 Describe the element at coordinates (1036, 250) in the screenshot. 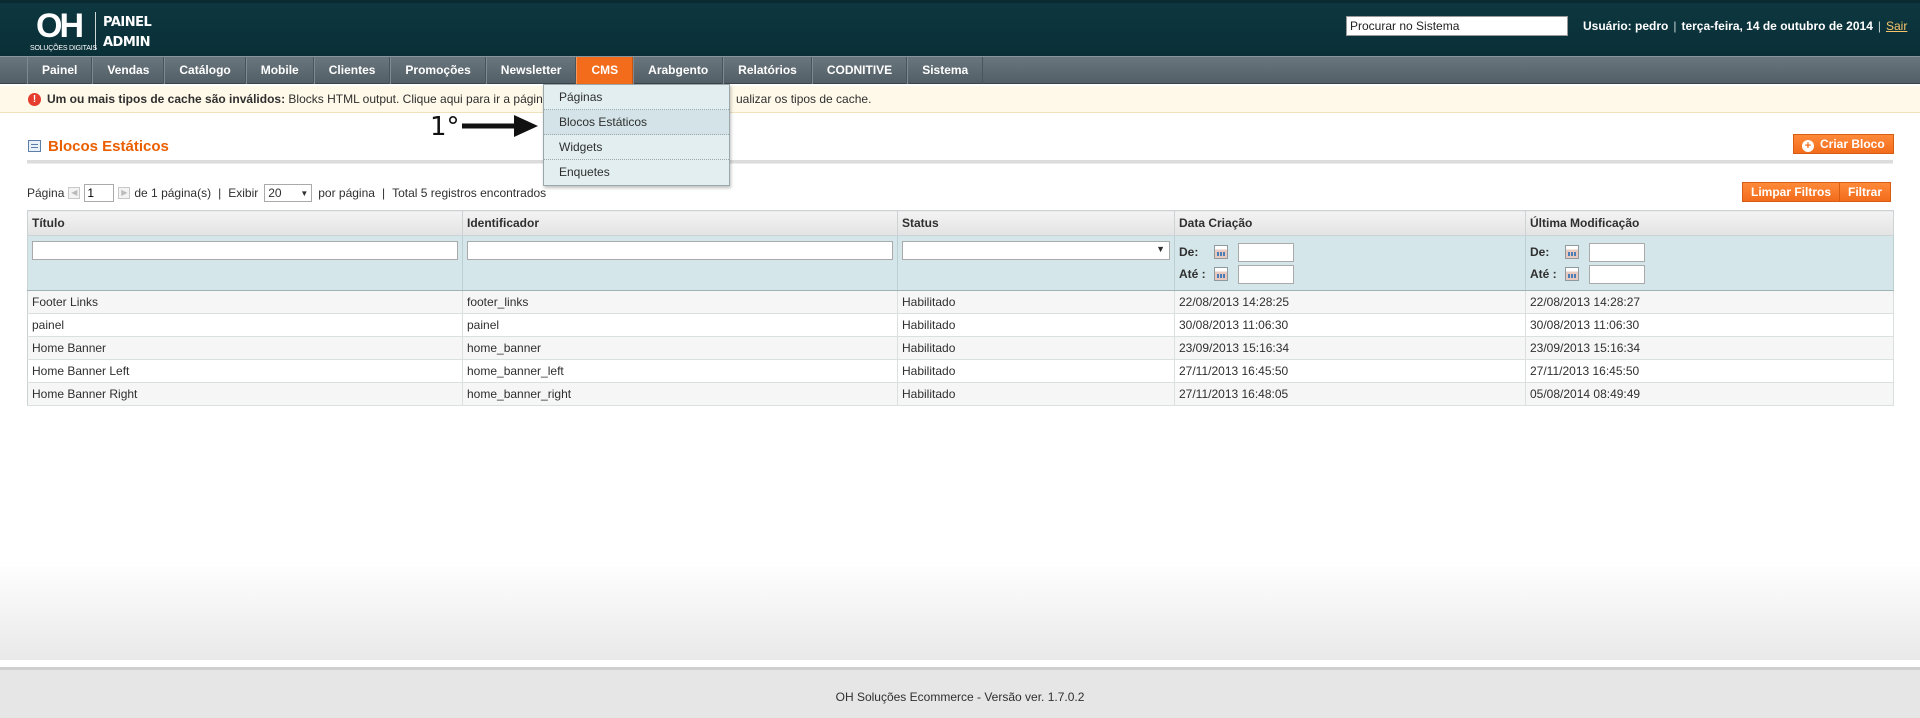

I see `filter-status-select` at that location.